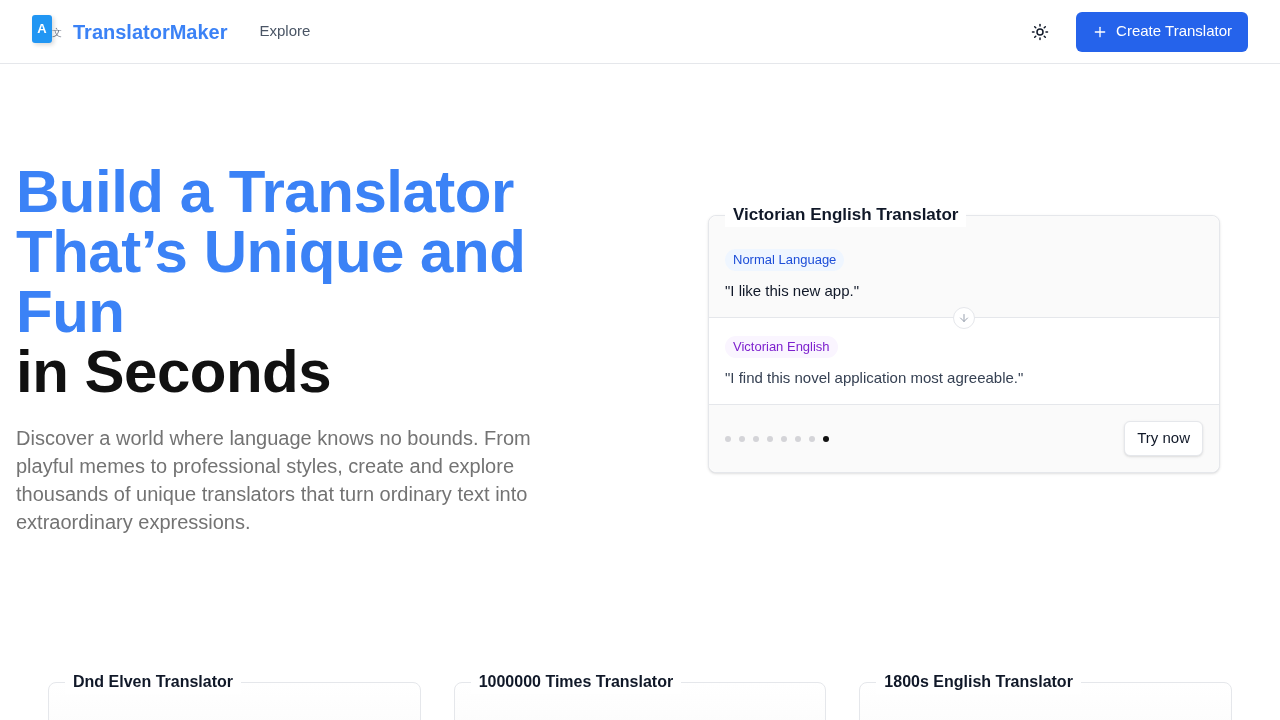 Image resolution: width=1280 pixels, height=720 pixels. I want to click on language-label: Victorian English, so click(781, 347).